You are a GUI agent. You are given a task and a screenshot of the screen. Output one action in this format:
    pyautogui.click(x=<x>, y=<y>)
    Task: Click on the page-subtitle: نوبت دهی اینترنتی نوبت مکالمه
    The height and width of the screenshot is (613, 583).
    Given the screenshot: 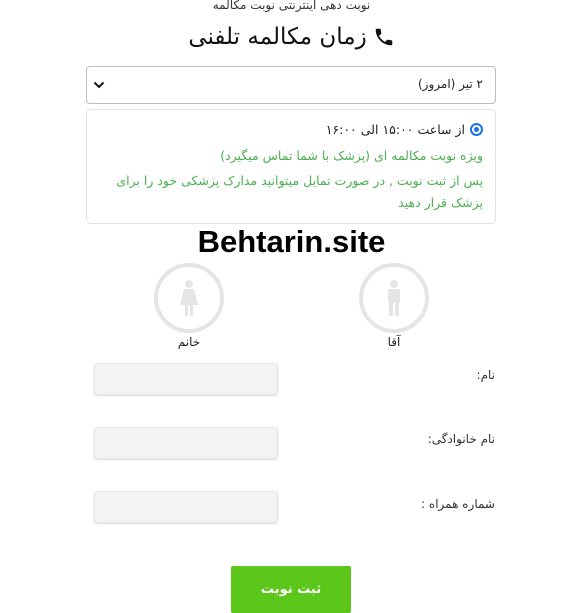 What is the action you would take?
    pyautogui.click(x=291, y=6)
    